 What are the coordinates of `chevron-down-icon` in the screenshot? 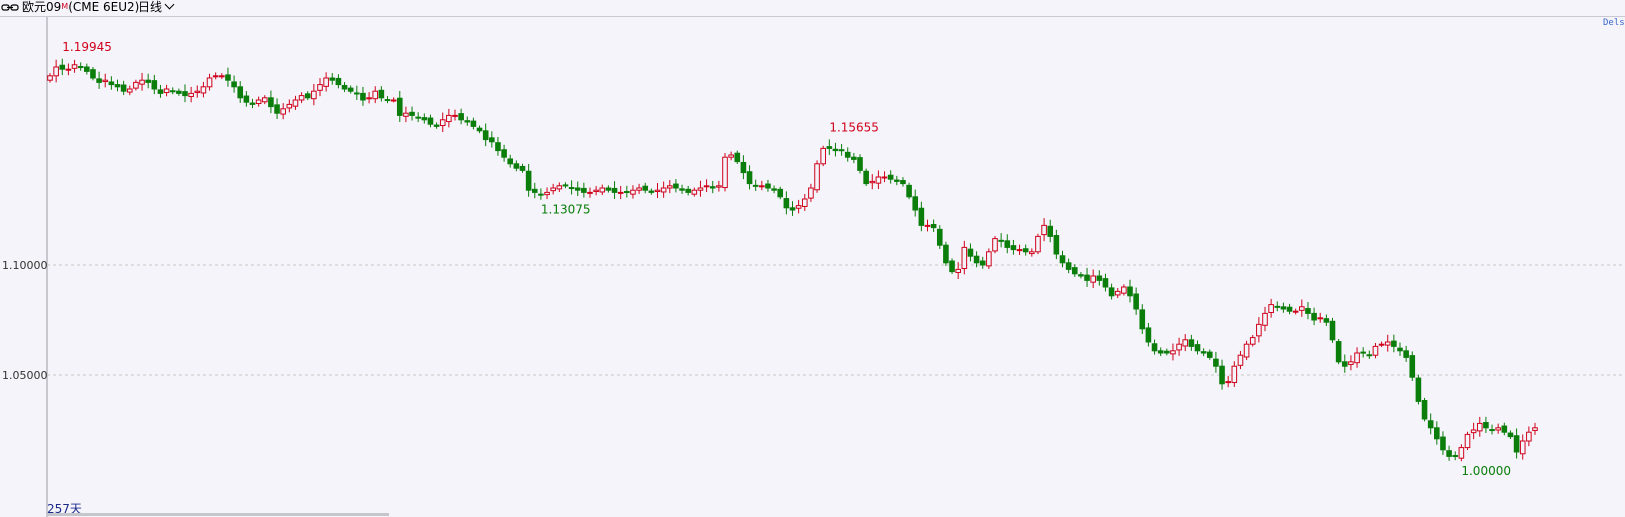 It's located at (169, 5).